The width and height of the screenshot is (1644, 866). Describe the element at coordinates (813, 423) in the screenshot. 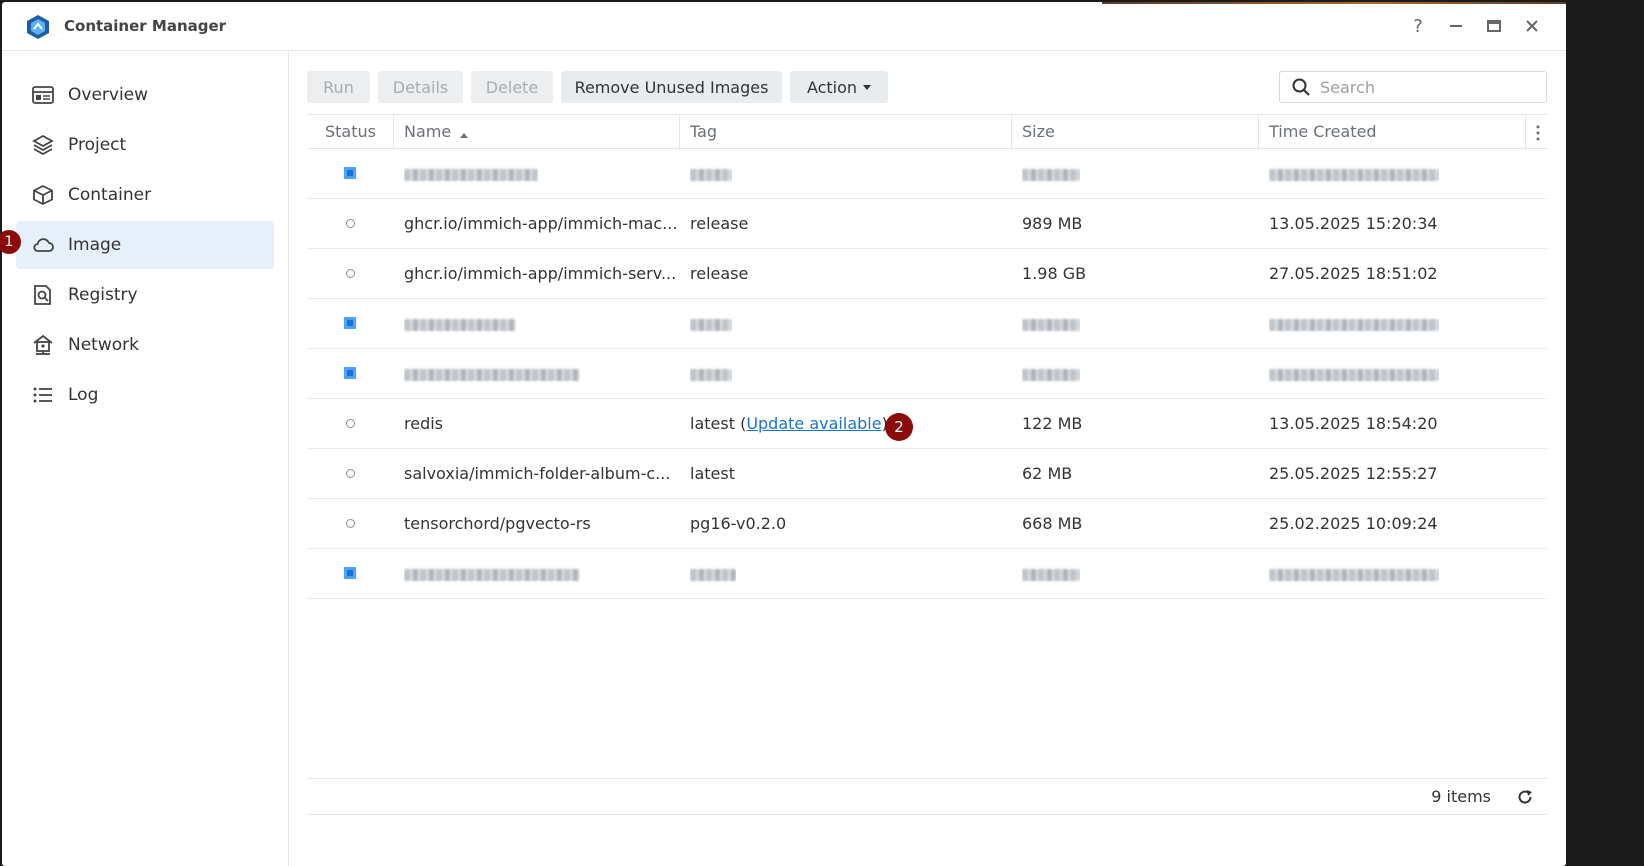

I see `update-available-link: Update available` at that location.